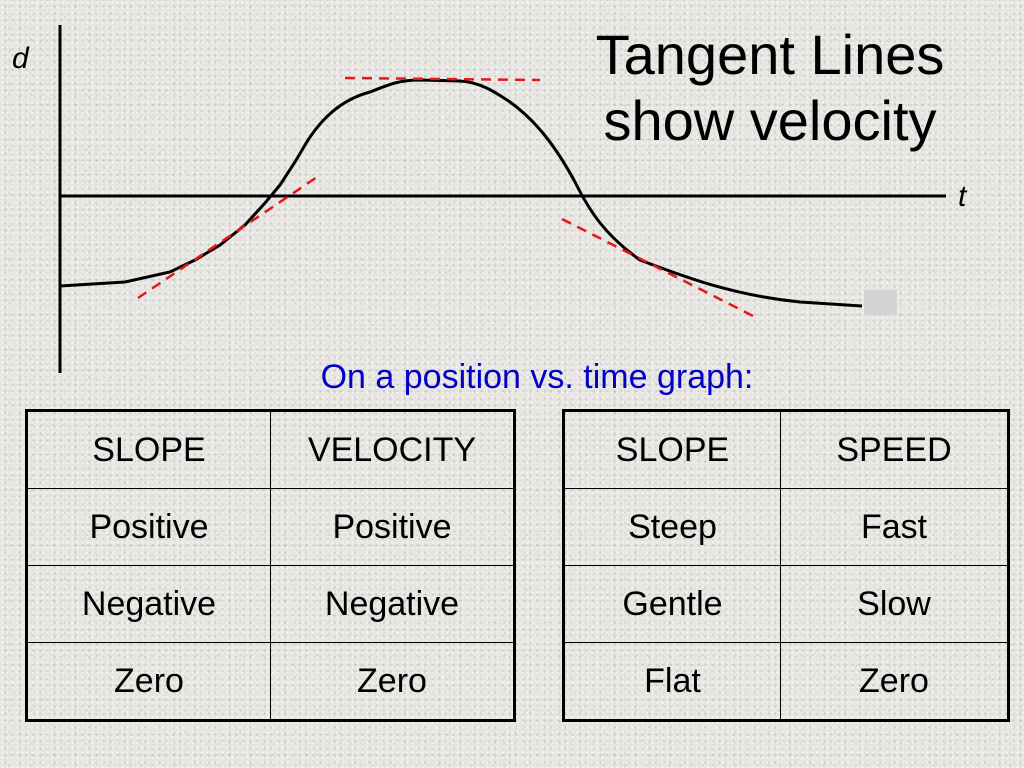 The image size is (1024, 768). I want to click on table-cell: Gentle, so click(672, 604).